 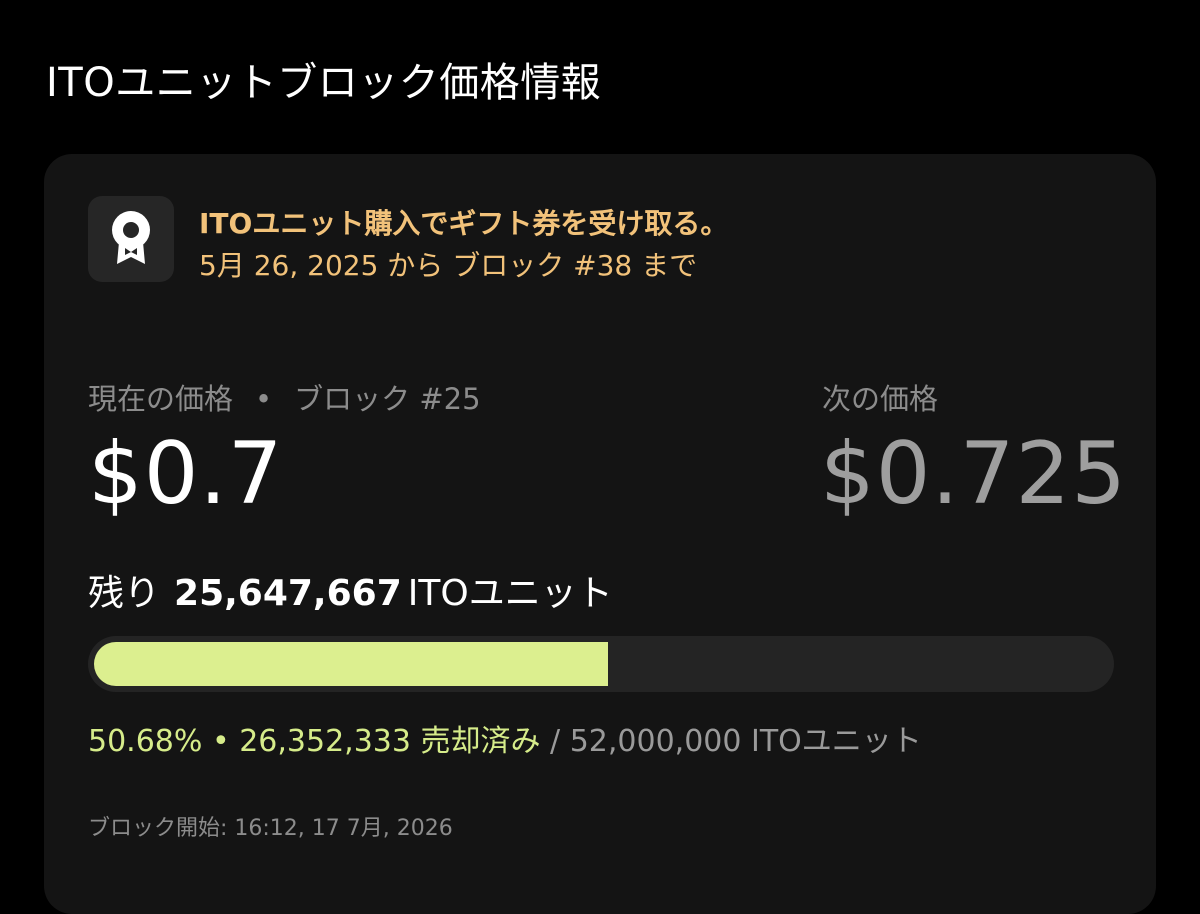 I want to click on sales-progress-bar, so click(x=601, y=664).